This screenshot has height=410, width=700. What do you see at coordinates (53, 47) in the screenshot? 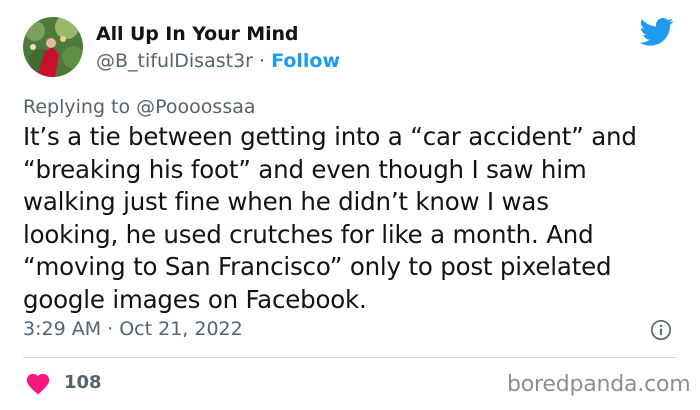
I see `avatar` at bounding box center [53, 47].